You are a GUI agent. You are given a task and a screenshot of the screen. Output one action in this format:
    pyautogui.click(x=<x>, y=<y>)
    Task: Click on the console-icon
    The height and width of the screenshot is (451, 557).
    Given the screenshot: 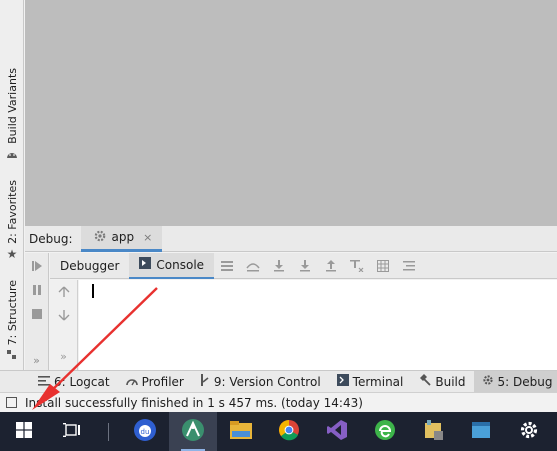 What is the action you would take?
    pyautogui.click(x=145, y=264)
    